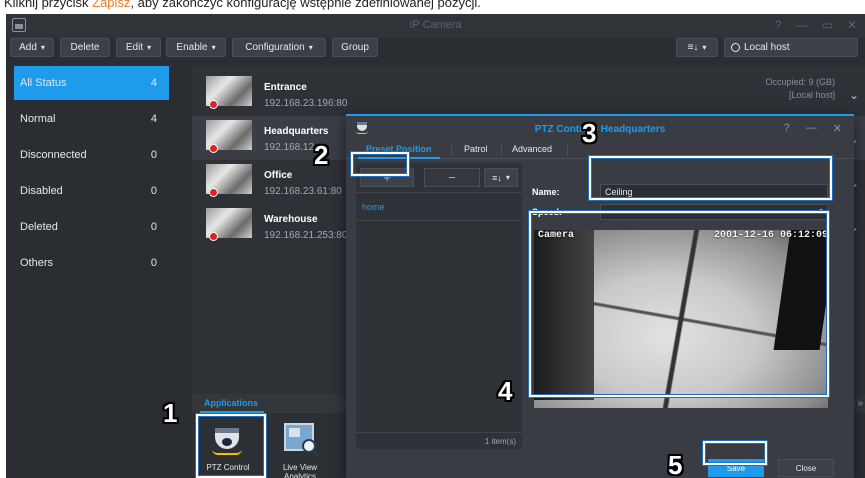 The height and width of the screenshot is (478, 865). Describe the element at coordinates (170, 413) in the screenshot. I see `step-marker-1: 1` at that location.